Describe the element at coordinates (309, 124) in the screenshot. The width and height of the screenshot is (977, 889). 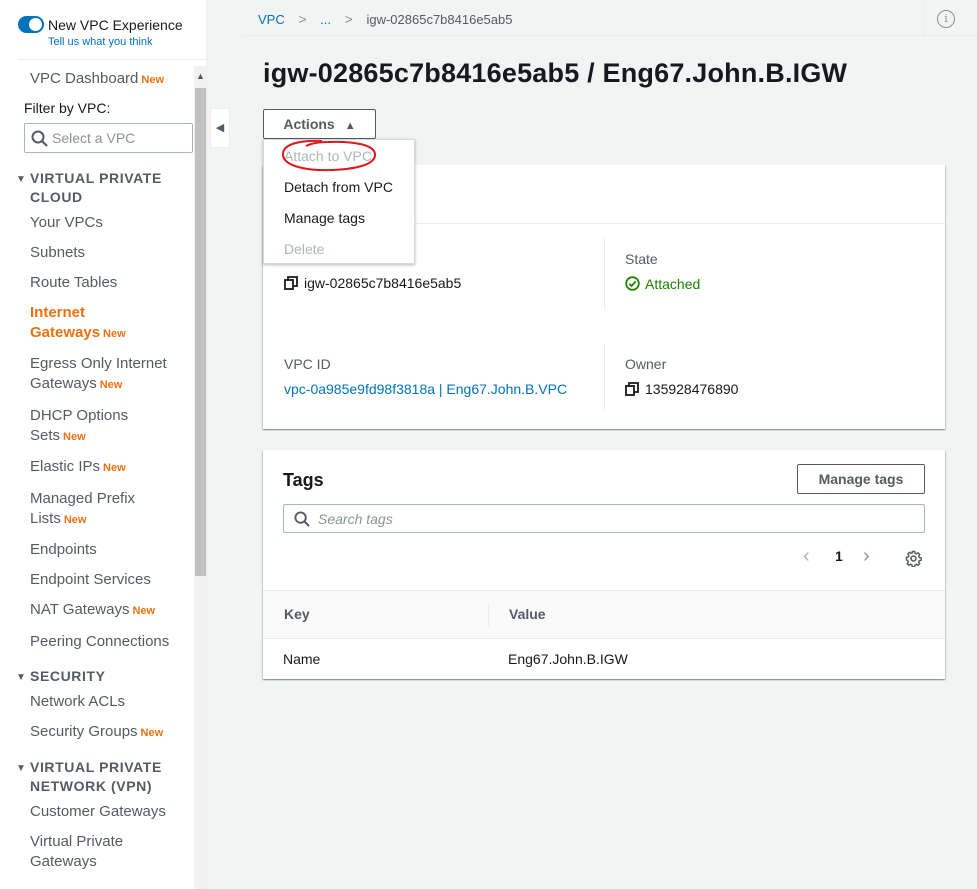
I see `actions-label: Actions` at that location.